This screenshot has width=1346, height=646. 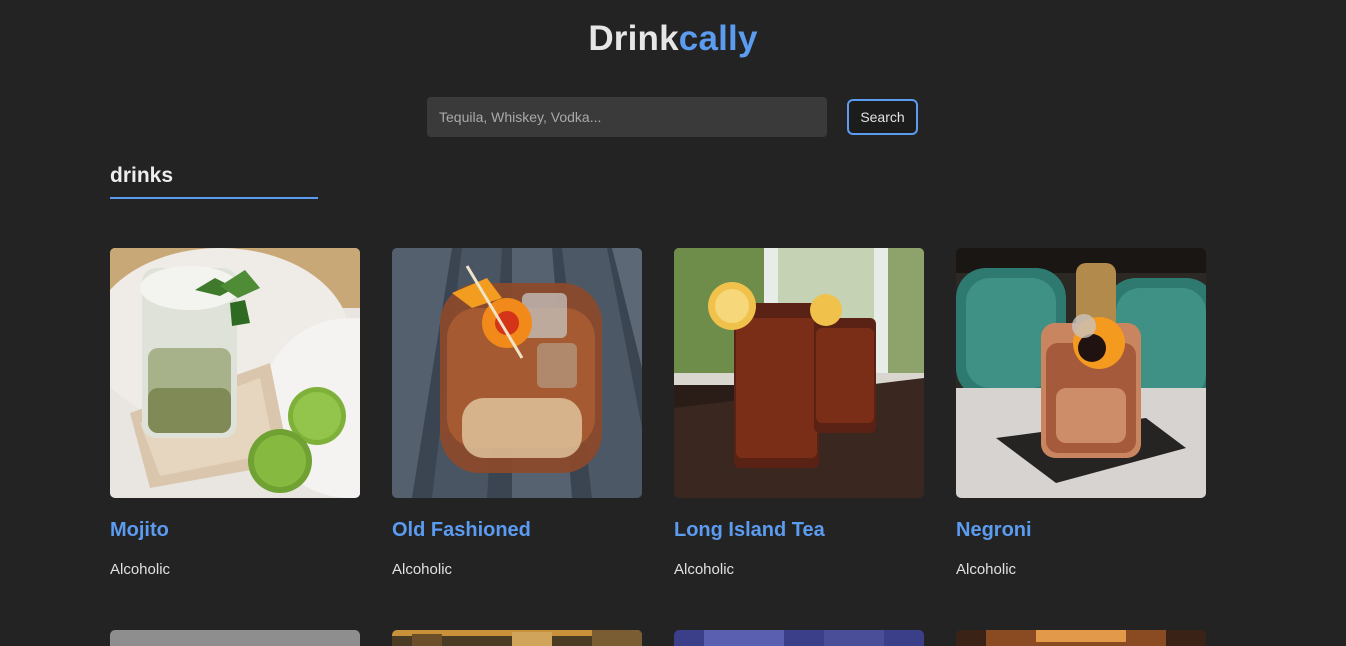 What do you see at coordinates (142, 175) in the screenshot?
I see `section-title: drinks` at bounding box center [142, 175].